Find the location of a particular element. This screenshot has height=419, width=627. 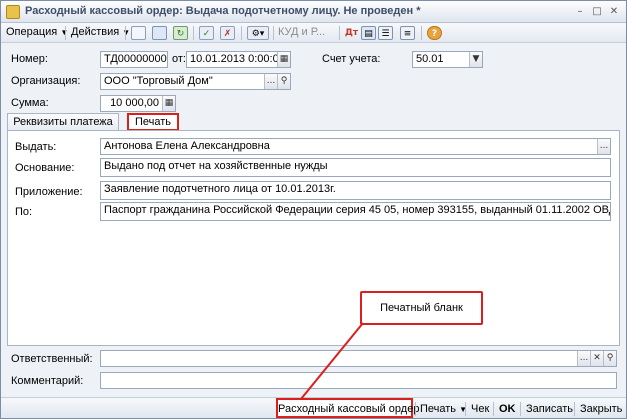

sum-value: 10 000,00 is located at coordinates (134, 103).